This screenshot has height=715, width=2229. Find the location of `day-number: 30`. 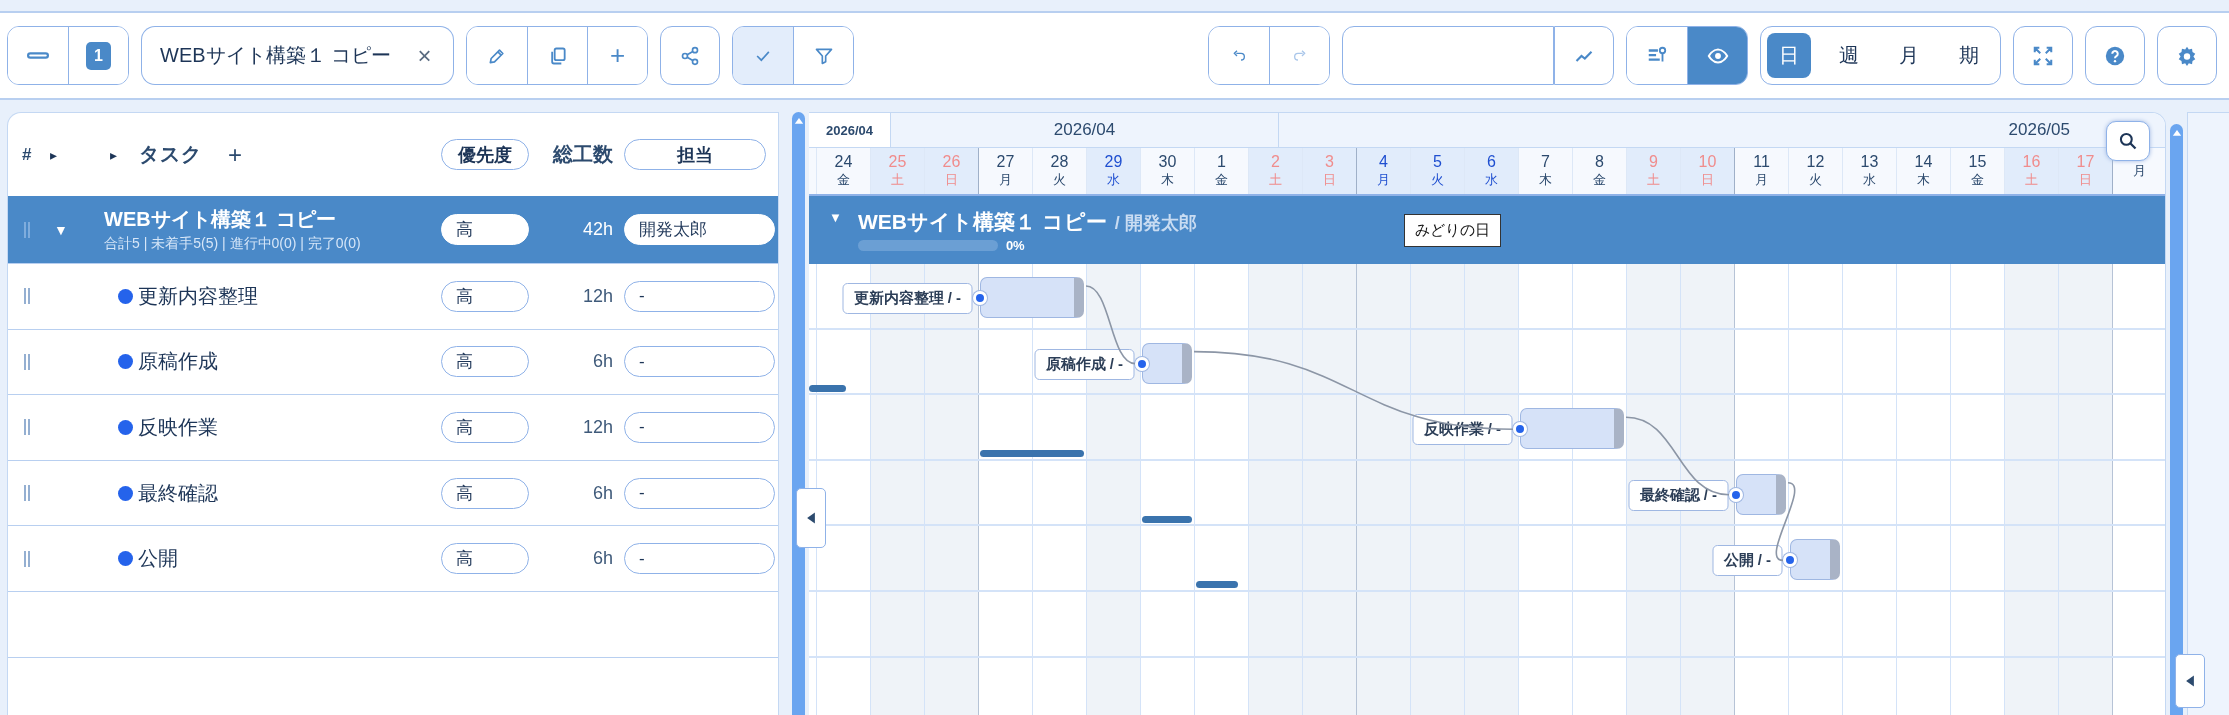

day-number: 30 is located at coordinates (1167, 162).